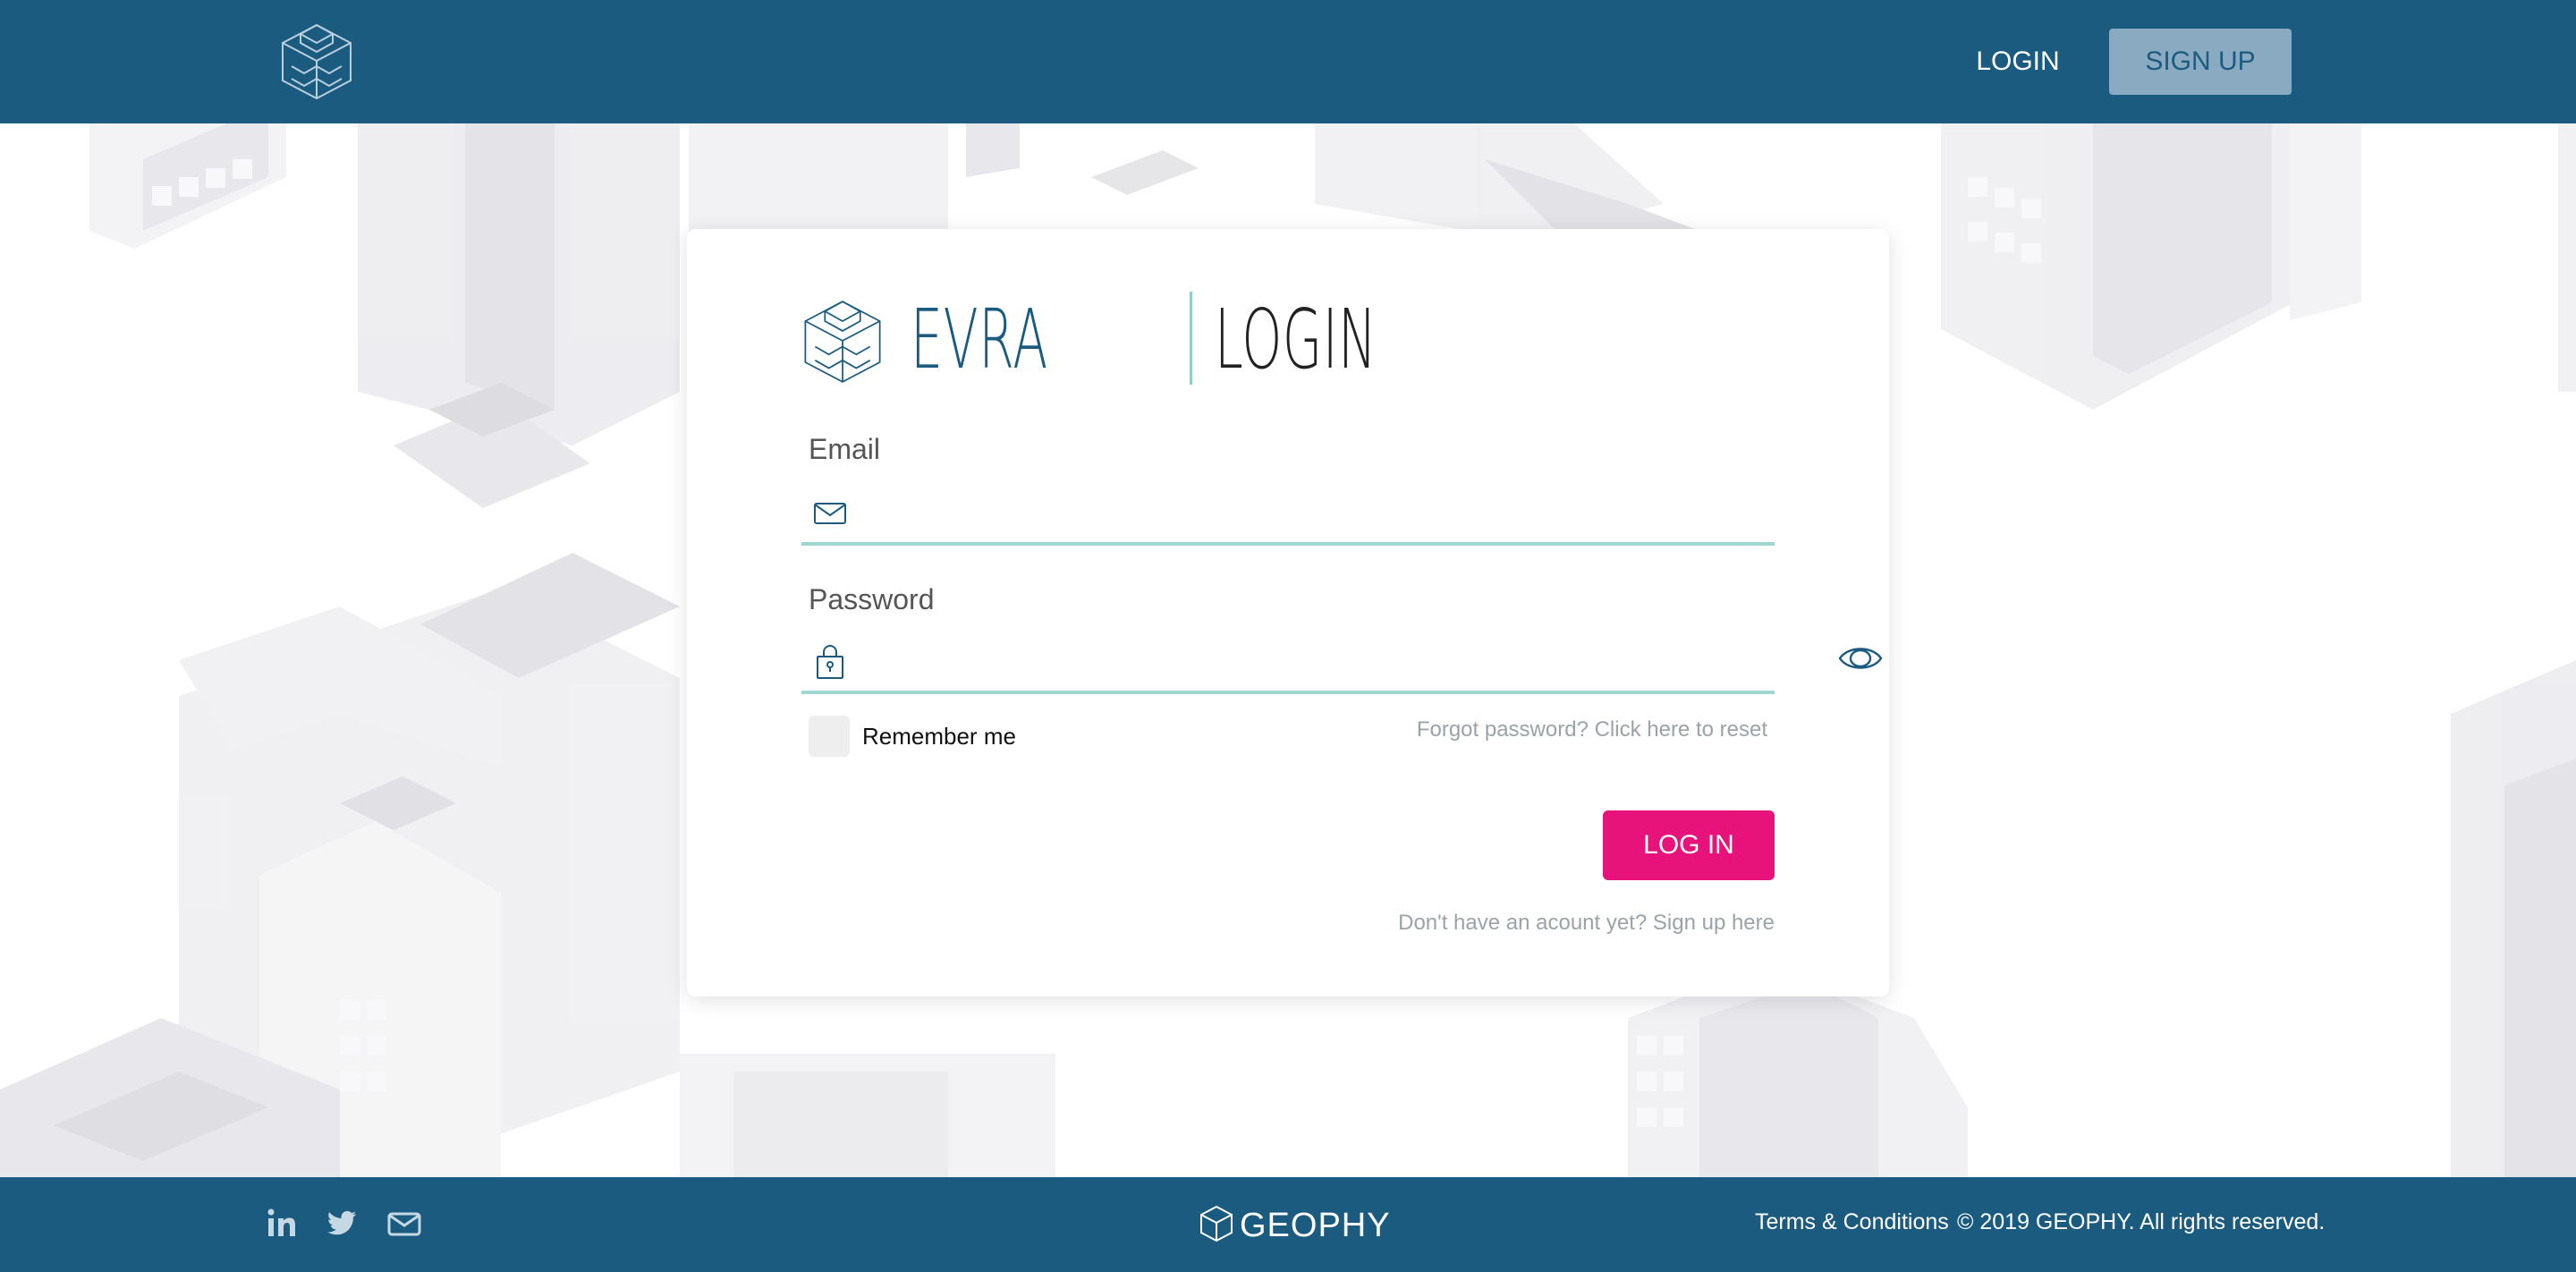 The image size is (2576, 1272). Describe the element at coordinates (829, 736) in the screenshot. I see `remember-me-checkbox` at that location.